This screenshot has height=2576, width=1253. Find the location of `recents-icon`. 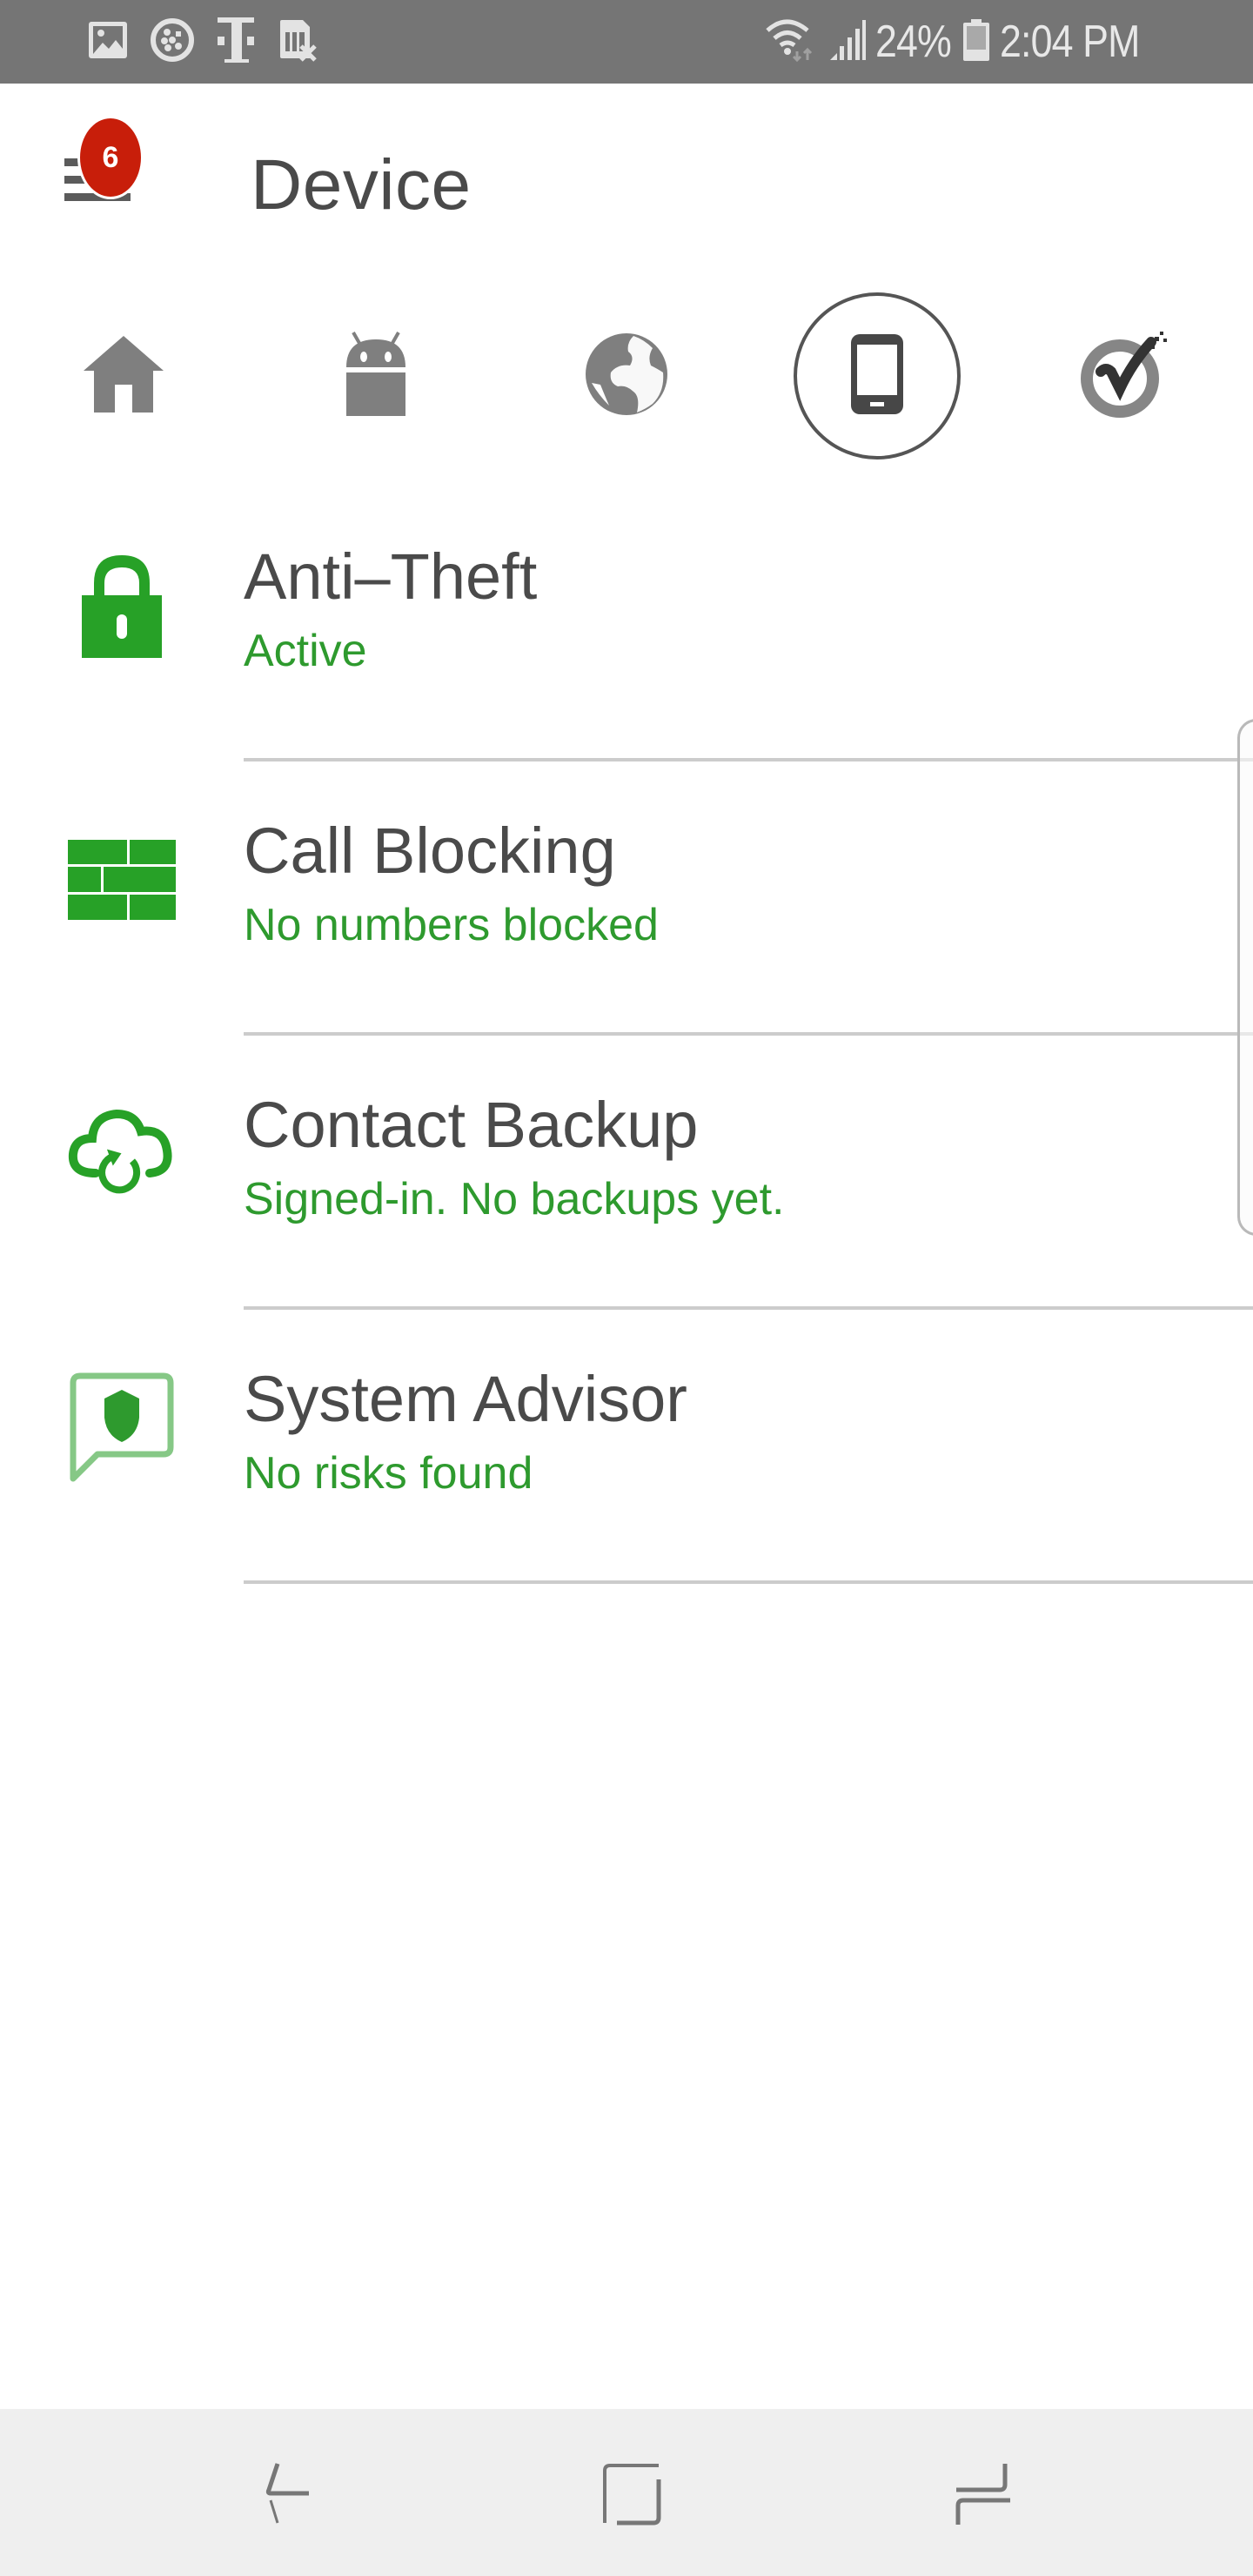

recents-icon is located at coordinates (983, 2496).